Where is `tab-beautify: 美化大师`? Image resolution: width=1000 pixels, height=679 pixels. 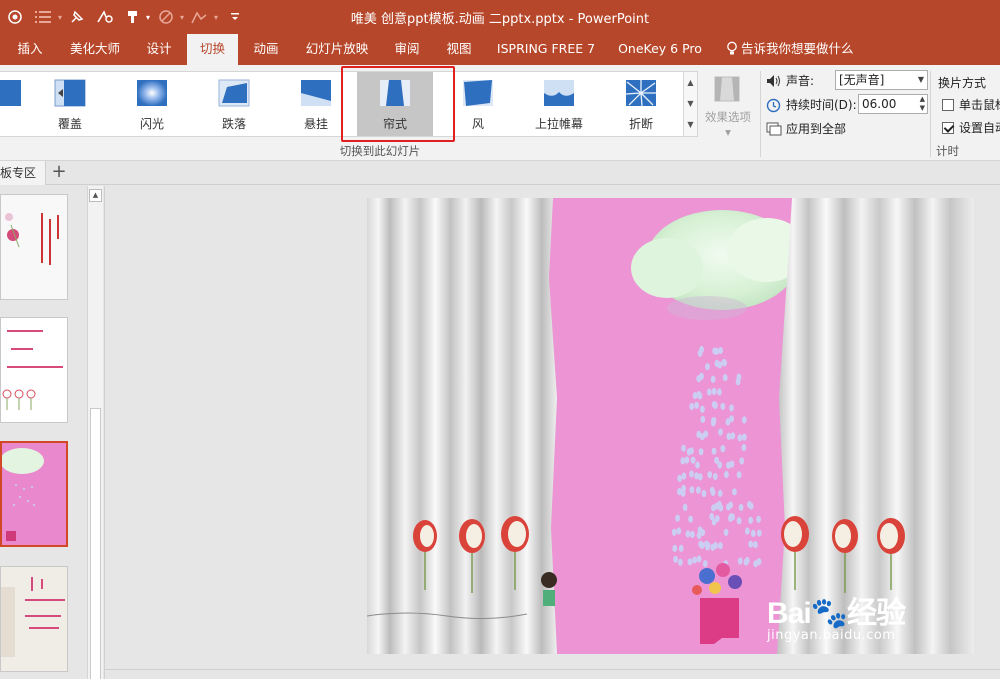
tab-beautify: 美化大师 is located at coordinates (95, 49).